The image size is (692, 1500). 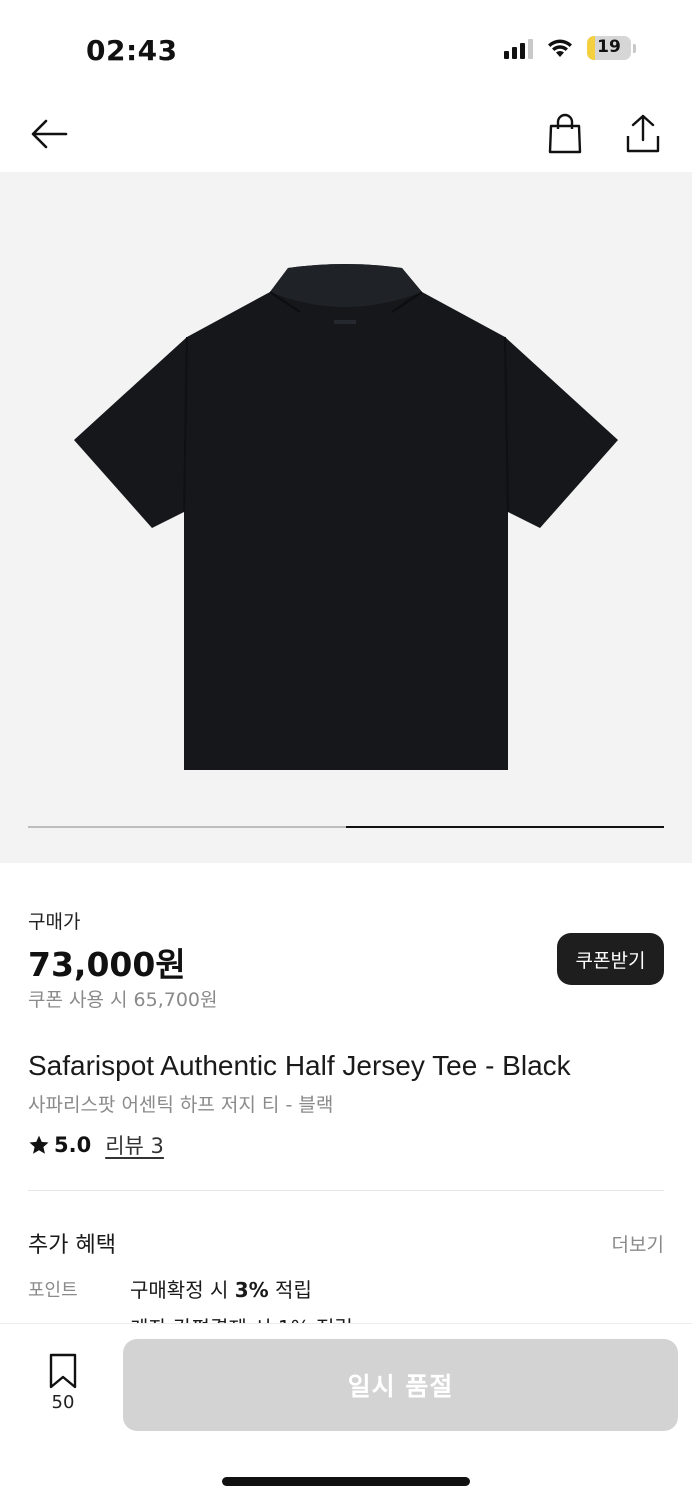 I want to click on status-bar: 02:43 19, so click(x=346, y=50).